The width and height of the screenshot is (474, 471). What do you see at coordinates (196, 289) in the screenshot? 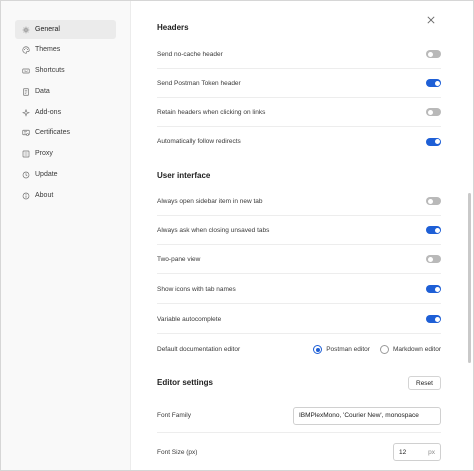
I see `setting-label: Show icons with tab names` at bounding box center [196, 289].